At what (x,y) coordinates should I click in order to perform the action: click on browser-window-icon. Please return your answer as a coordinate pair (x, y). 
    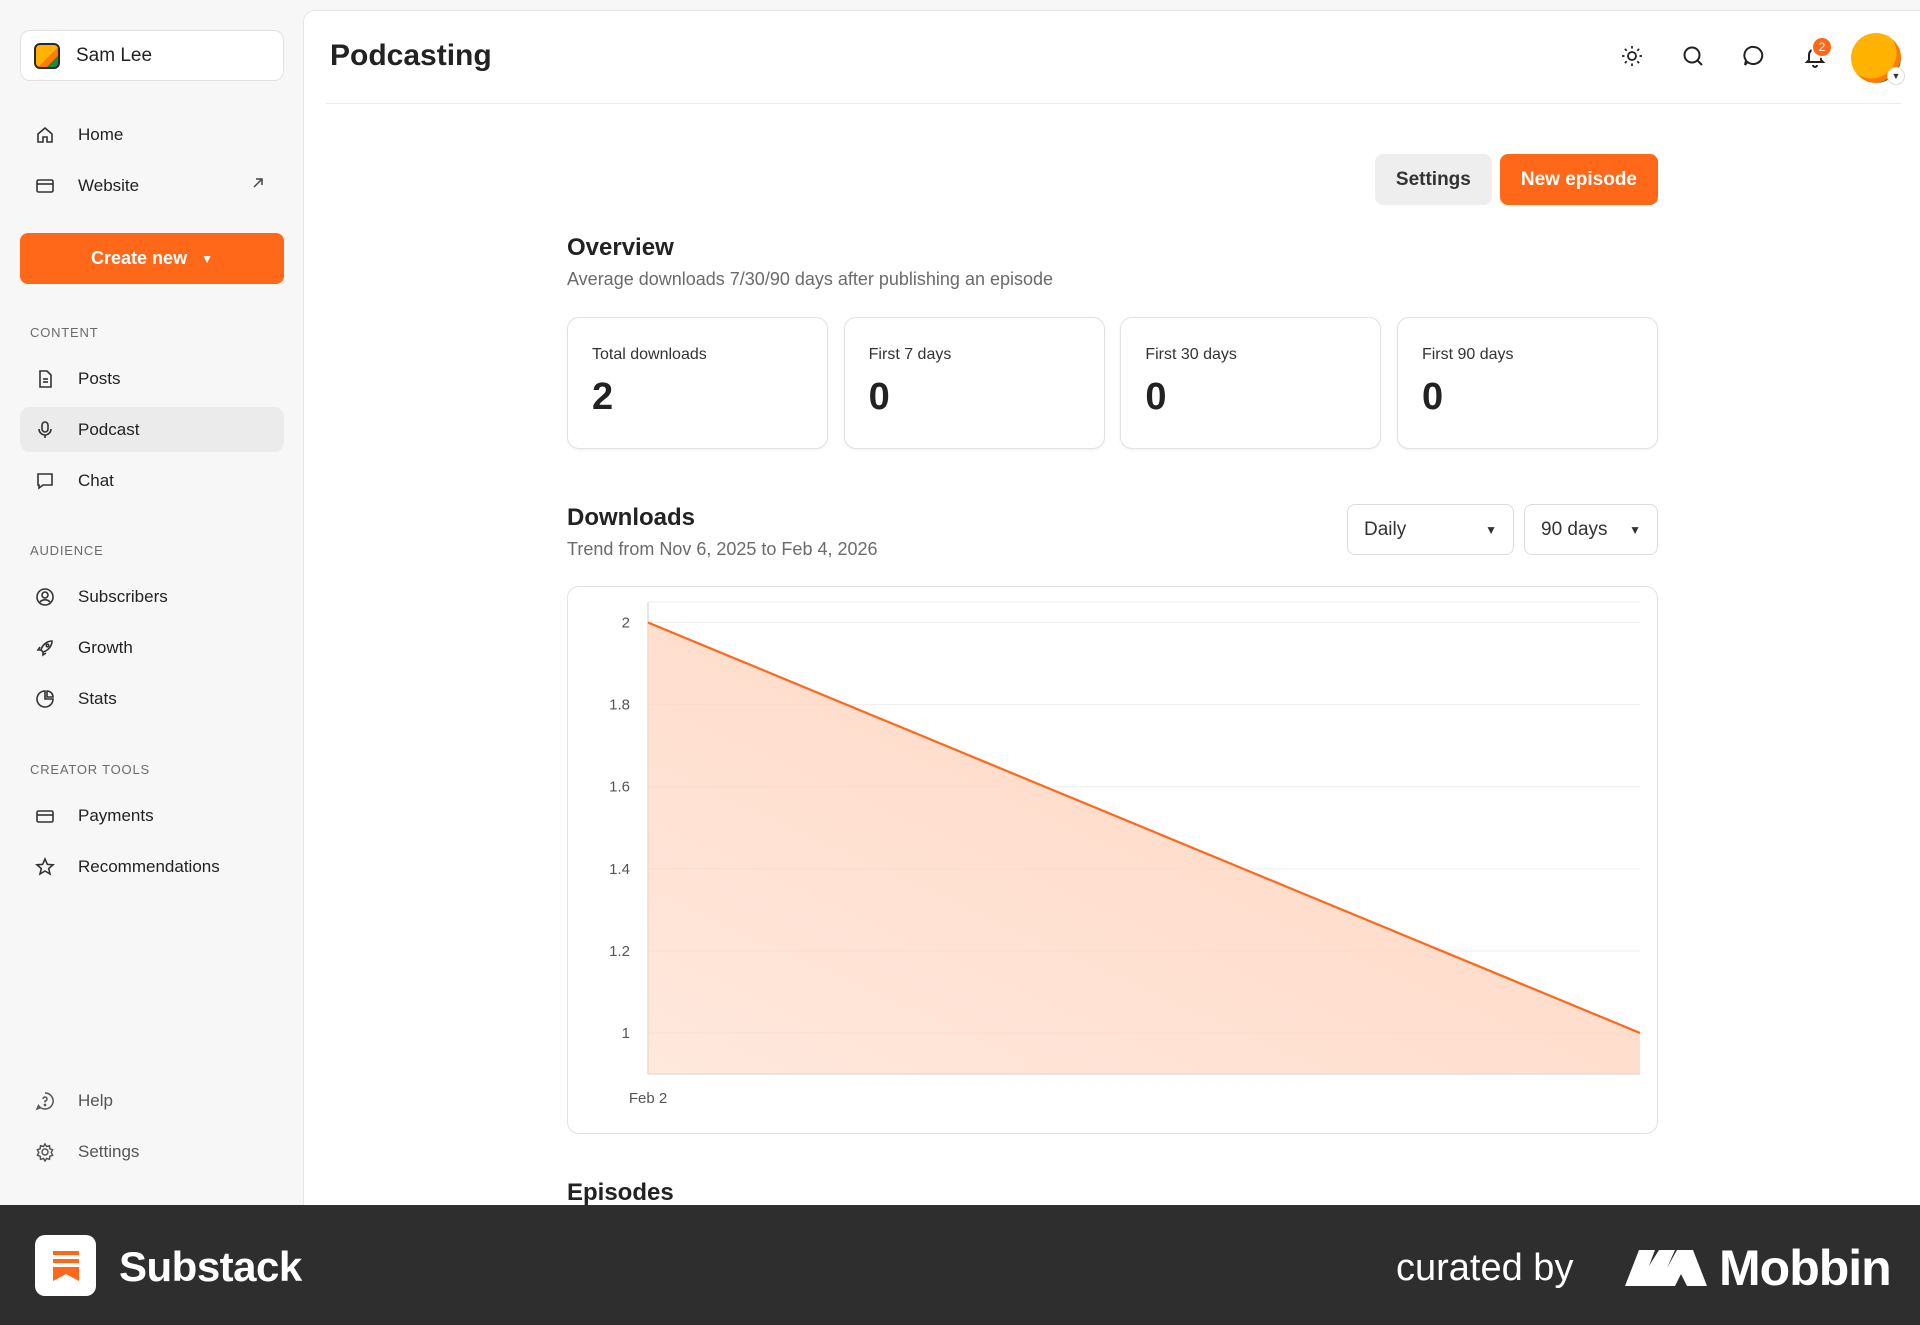
    Looking at the image, I should click on (45, 186).